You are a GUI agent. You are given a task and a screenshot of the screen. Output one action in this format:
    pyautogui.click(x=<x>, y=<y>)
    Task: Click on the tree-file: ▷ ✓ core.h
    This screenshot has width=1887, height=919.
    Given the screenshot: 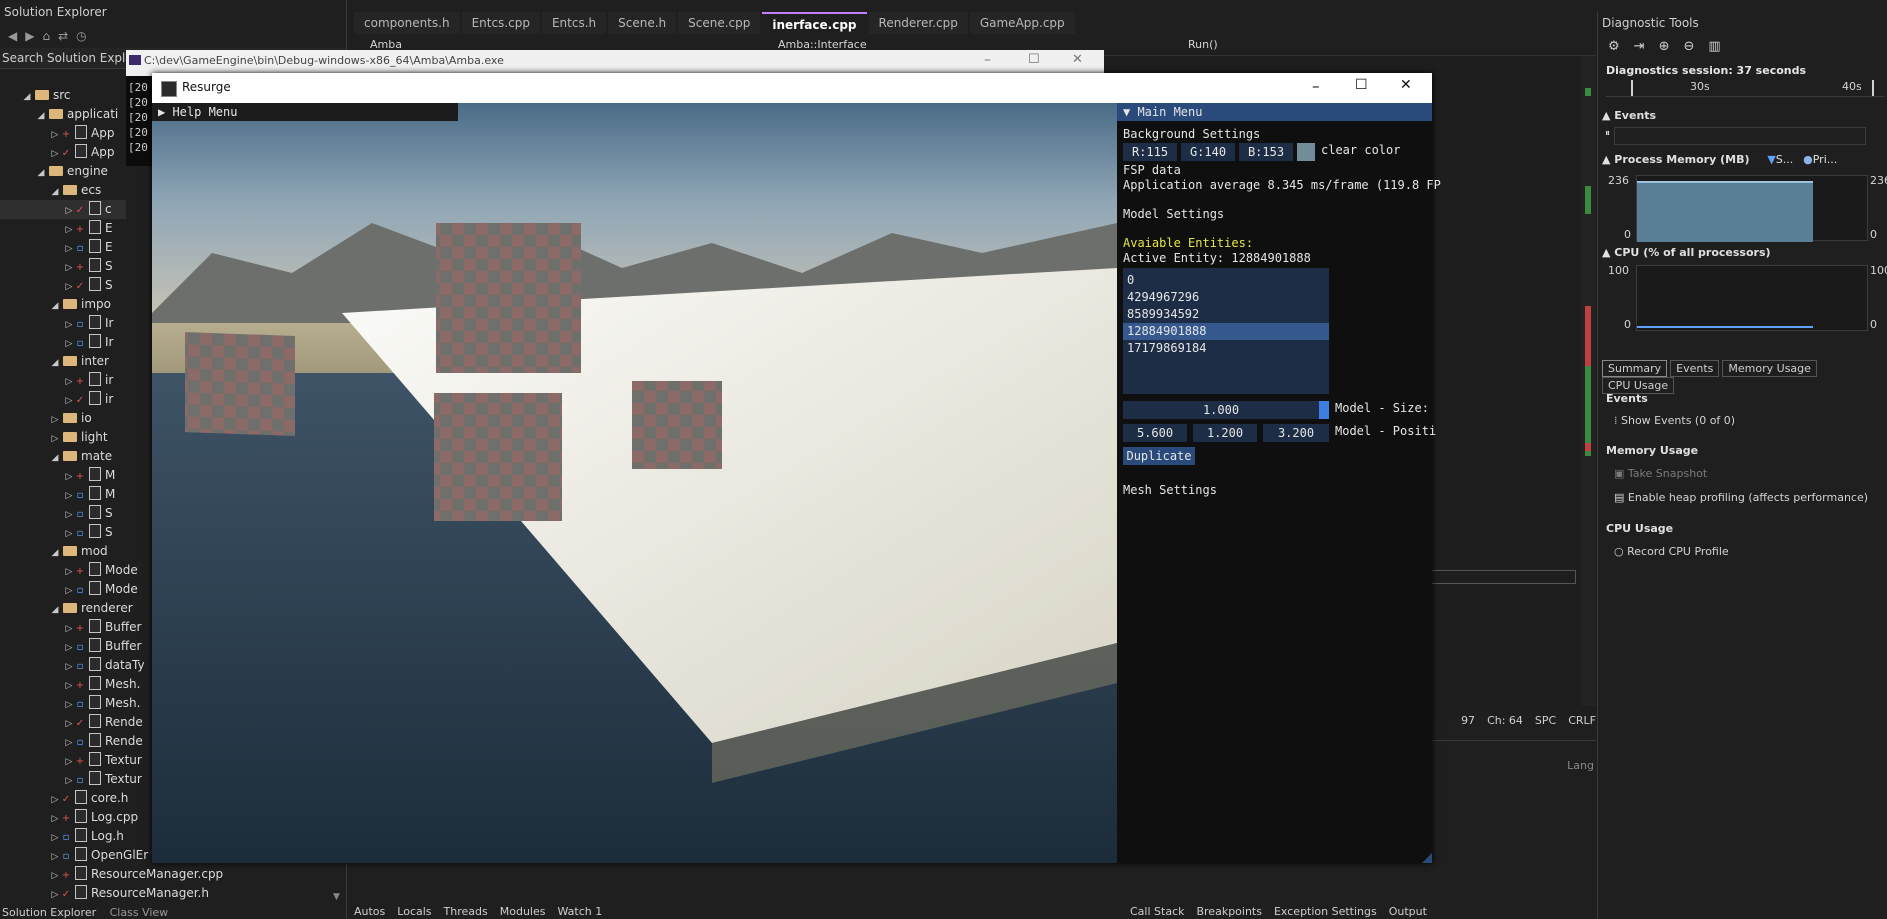 What is the action you would take?
    pyautogui.click(x=64, y=798)
    